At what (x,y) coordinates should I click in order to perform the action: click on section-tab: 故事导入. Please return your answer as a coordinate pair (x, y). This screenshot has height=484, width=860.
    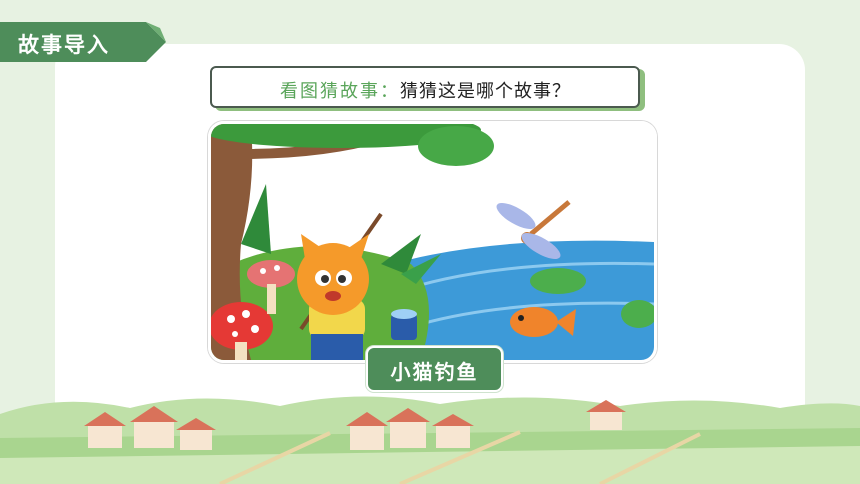
    Looking at the image, I should click on (83, 42).